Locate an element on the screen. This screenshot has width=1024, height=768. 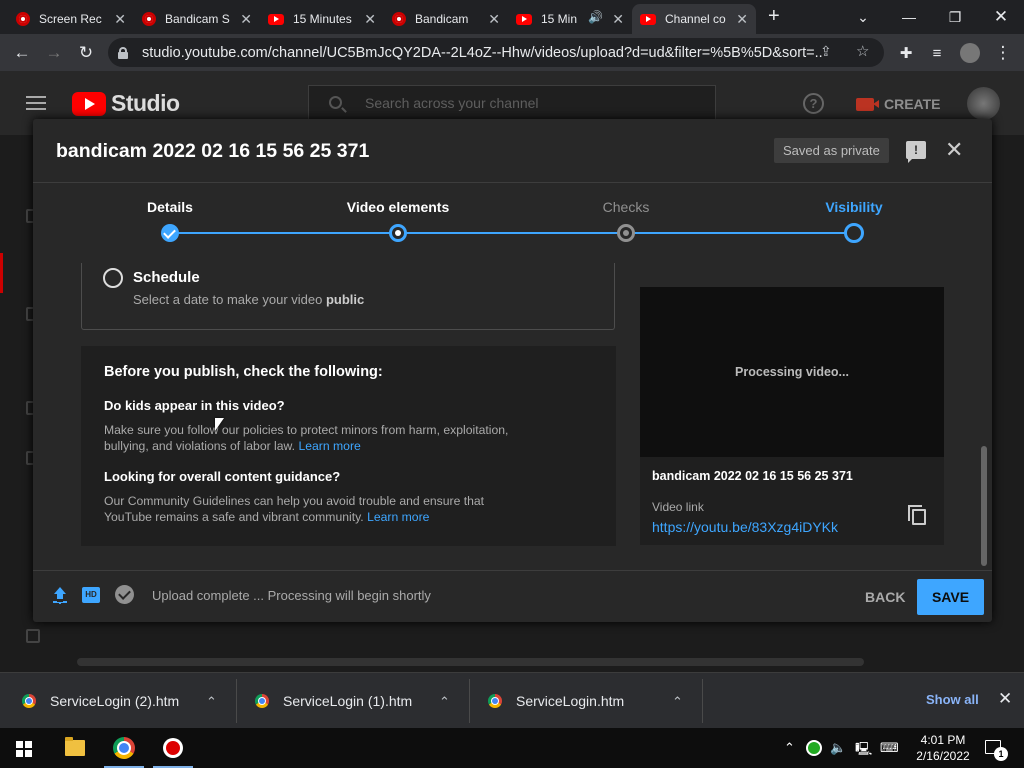
close-download-bar-icon: ✕ is located at coordinates (1005, 699).